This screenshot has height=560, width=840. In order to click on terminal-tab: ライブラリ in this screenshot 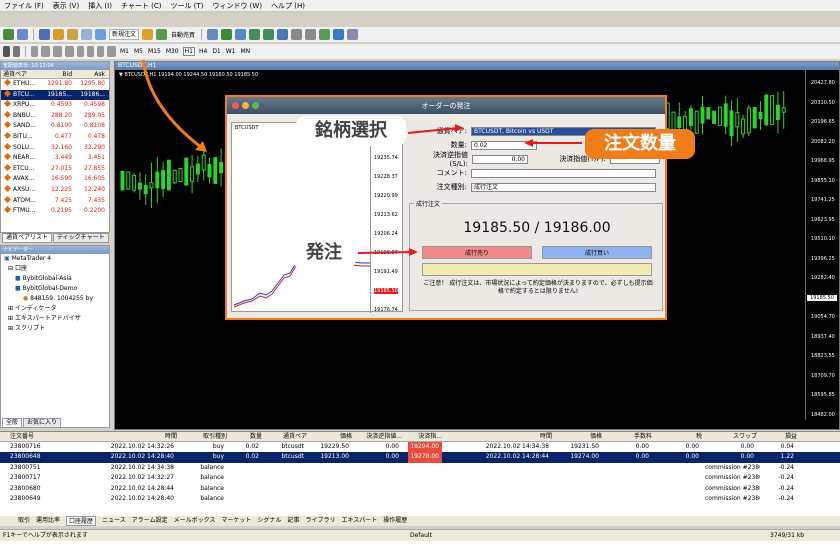, I will do `click(320, 521)`.